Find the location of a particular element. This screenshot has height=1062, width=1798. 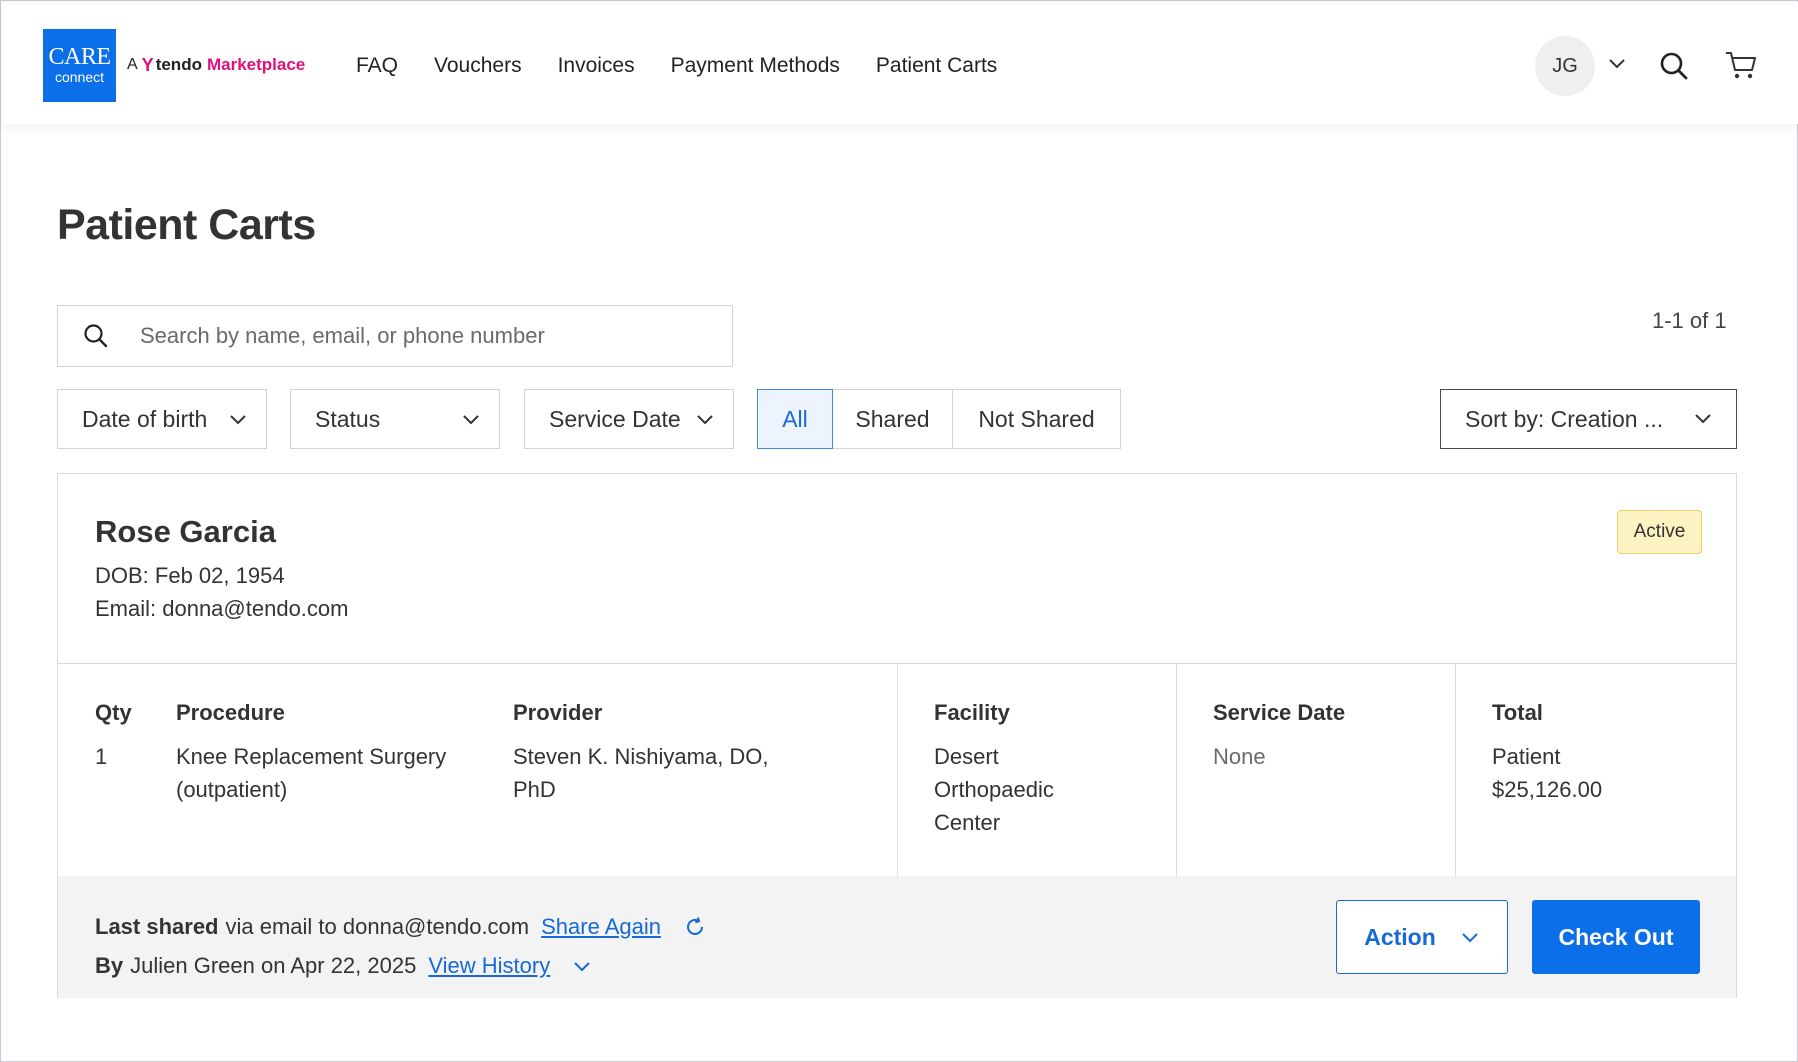

service-date-filter: Service Date is located at coordinates (629, 419).